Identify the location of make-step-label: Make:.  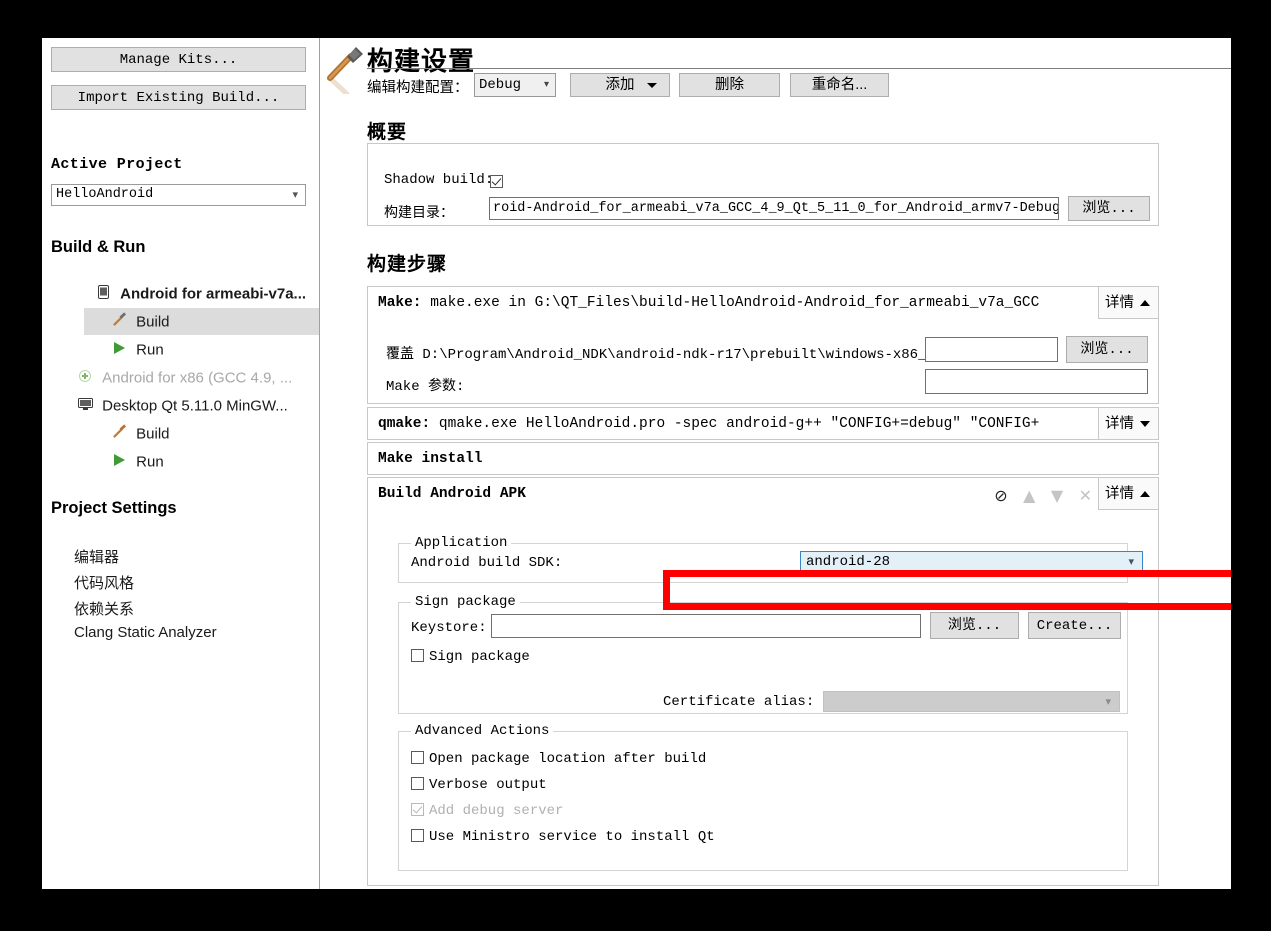
(400, 303).